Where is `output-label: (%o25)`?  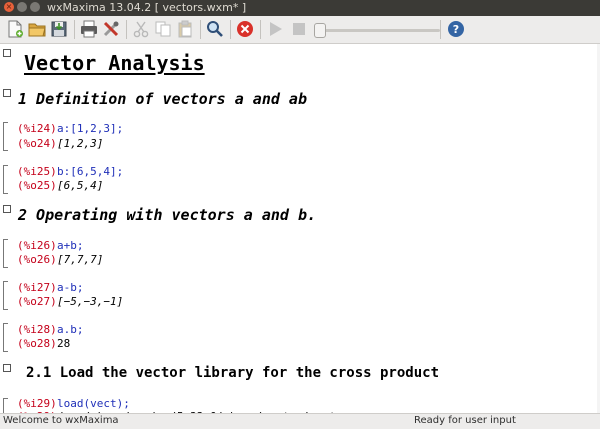 output-label: (%o25) is located at coordinates (37, 185).